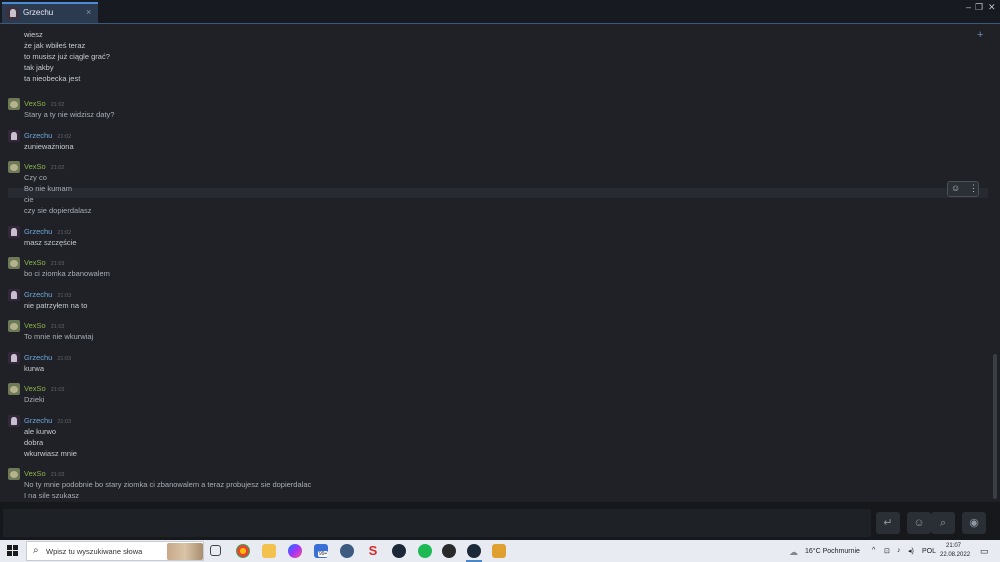  What do you see at coordinates (94, 551) in the screenshot?
I see `search-placeholder: Wpisz tu wyszukiwane słowa` at bounding box center [94, 551].